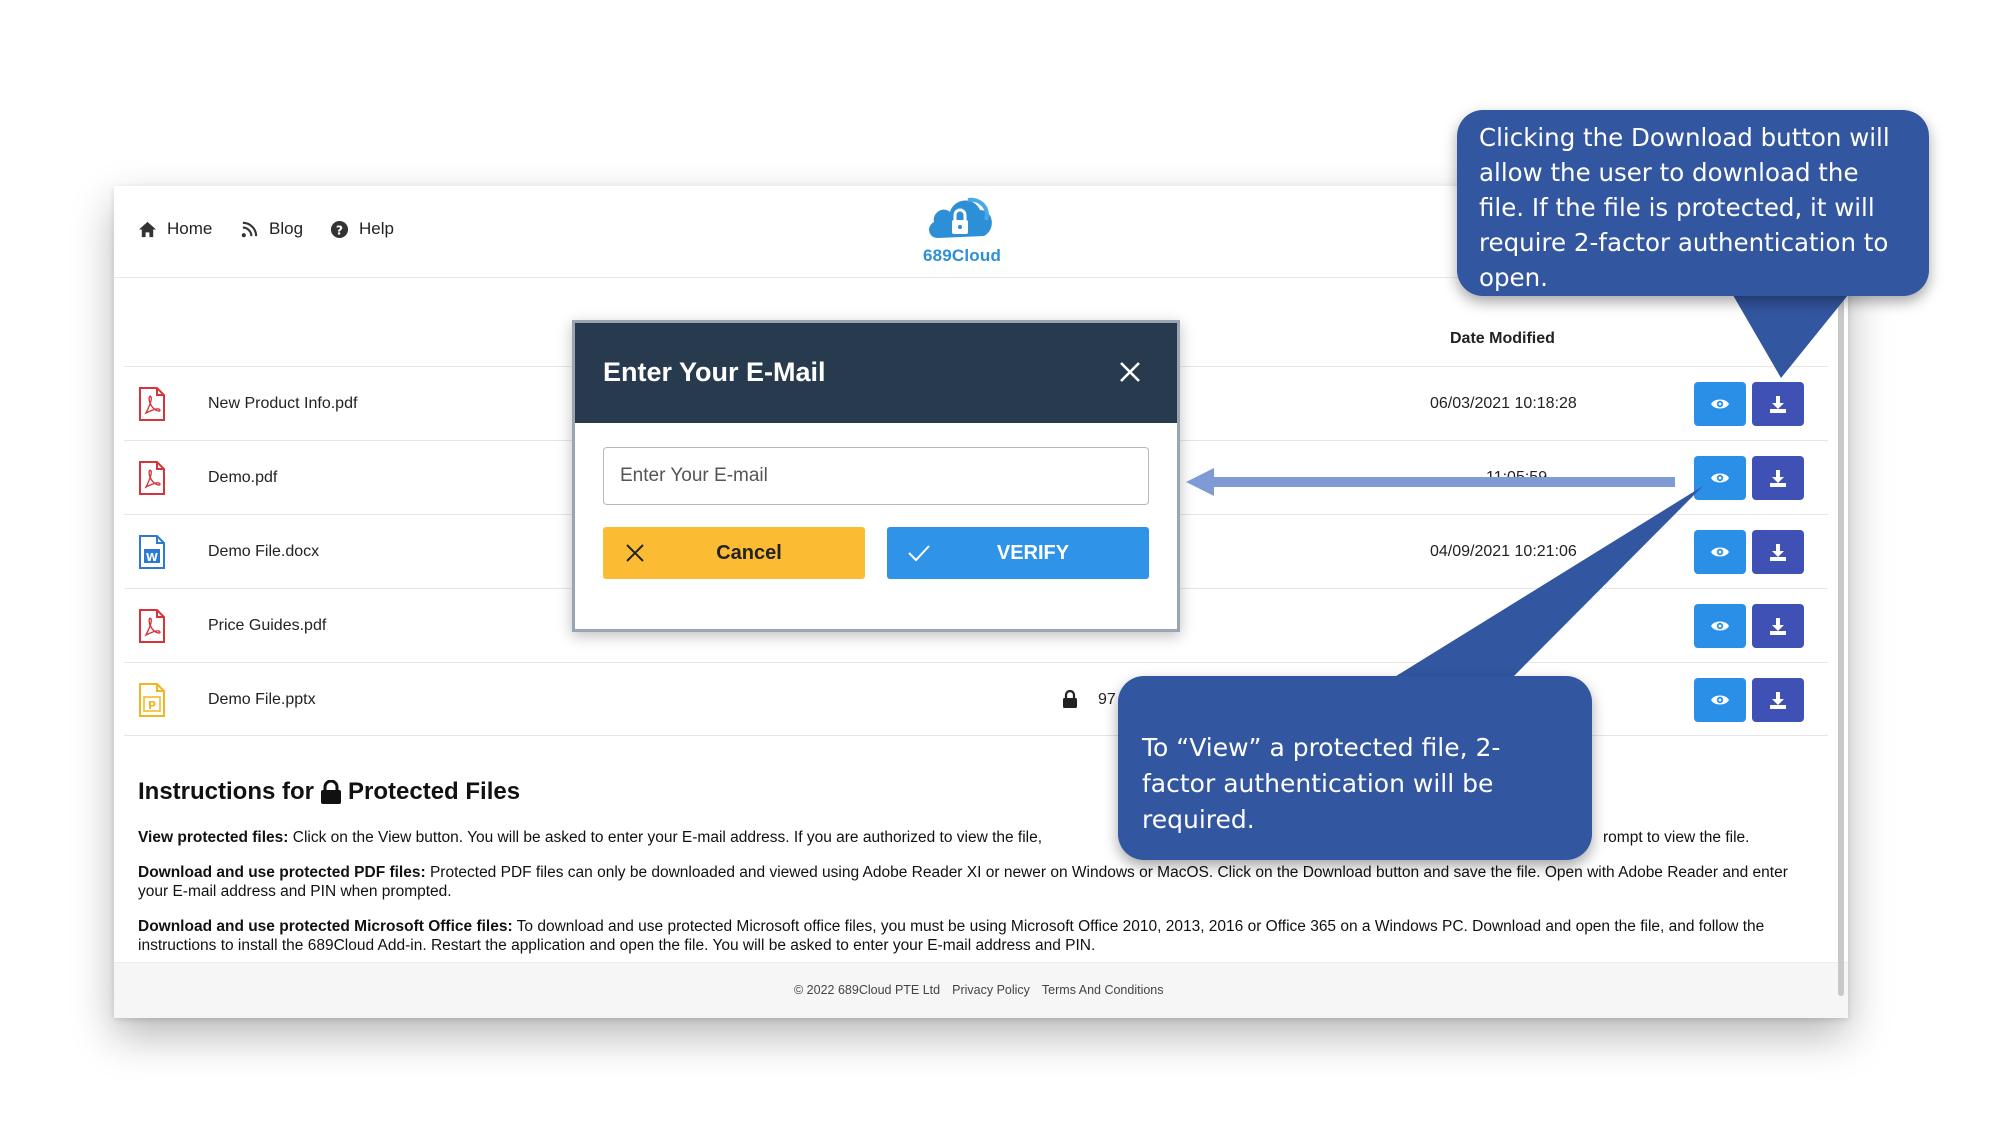  What do you see at coordinates (960, 217) in the screenshot?
I see `cloud-lock-logo-icon` at bounding box center [960, 217].